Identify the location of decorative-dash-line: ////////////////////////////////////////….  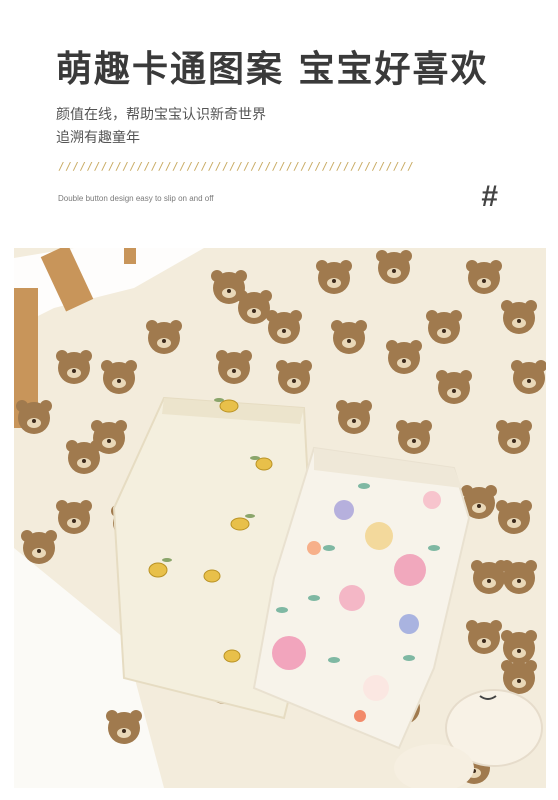
(236, 166).